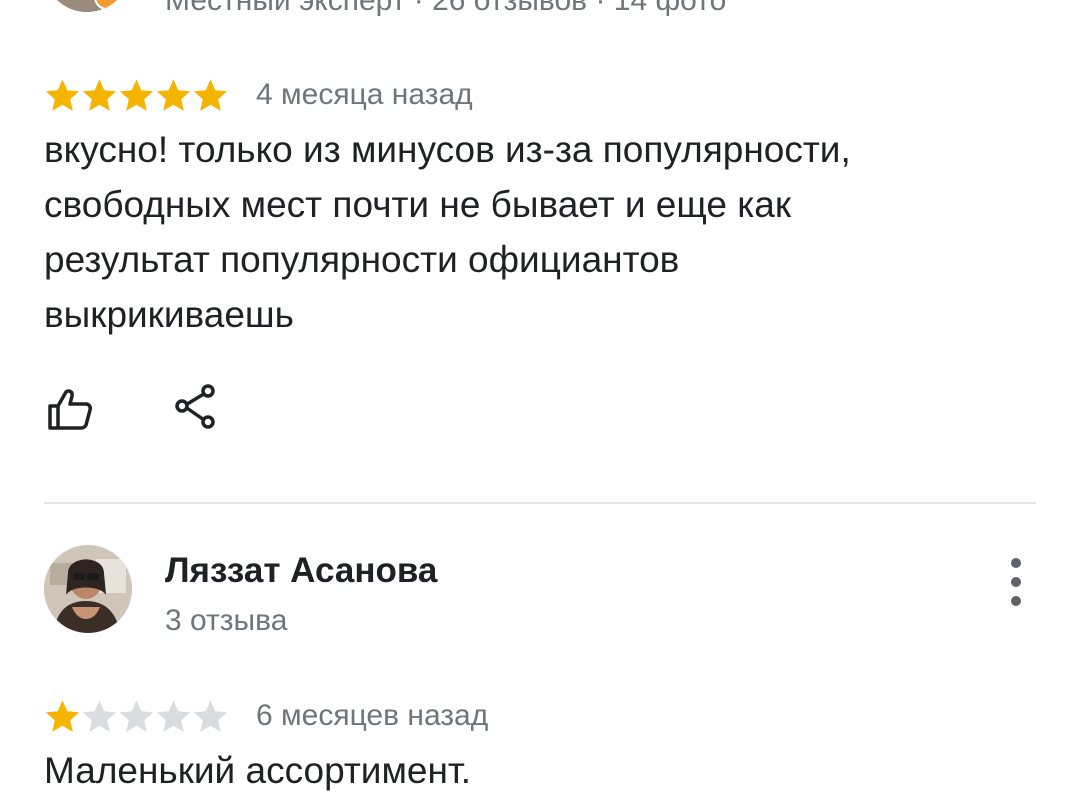 Image resolution: width=1080 pixels, height=808 pixels. I want to click on avatar-photo, so click(88, 589).